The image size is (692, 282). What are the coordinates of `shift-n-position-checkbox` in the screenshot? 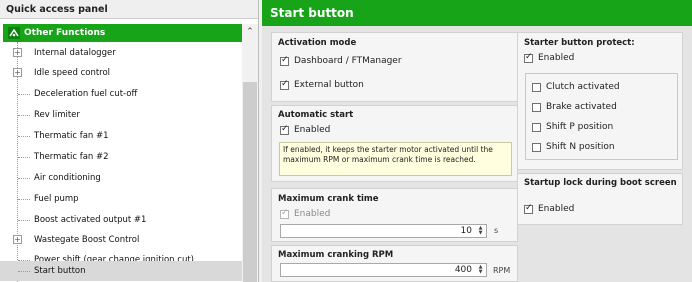 It's located at (536, 147).